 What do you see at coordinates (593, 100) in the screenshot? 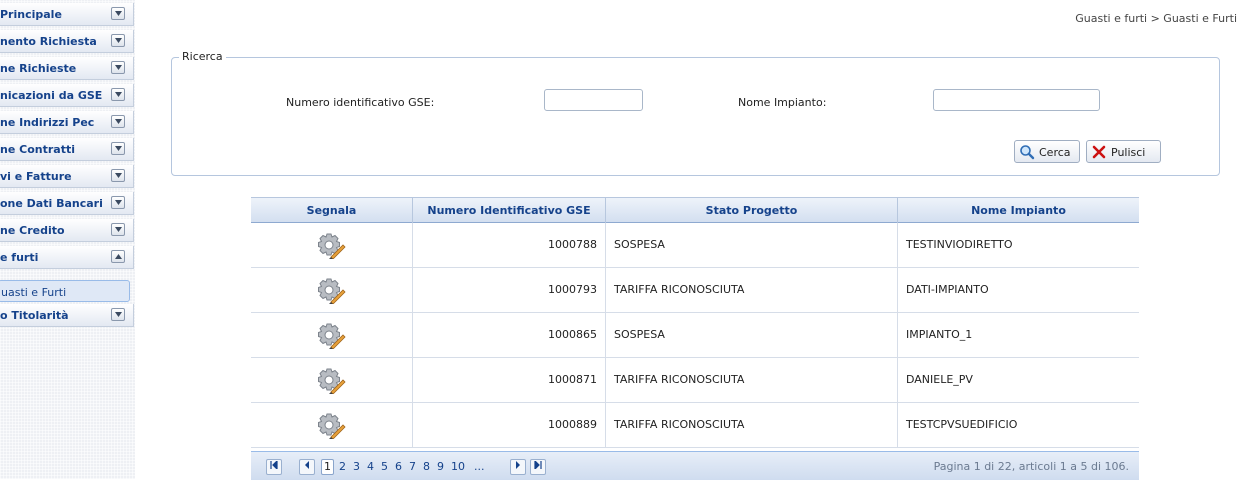
I see `gse-number-input` at bounding box center [593, 100].